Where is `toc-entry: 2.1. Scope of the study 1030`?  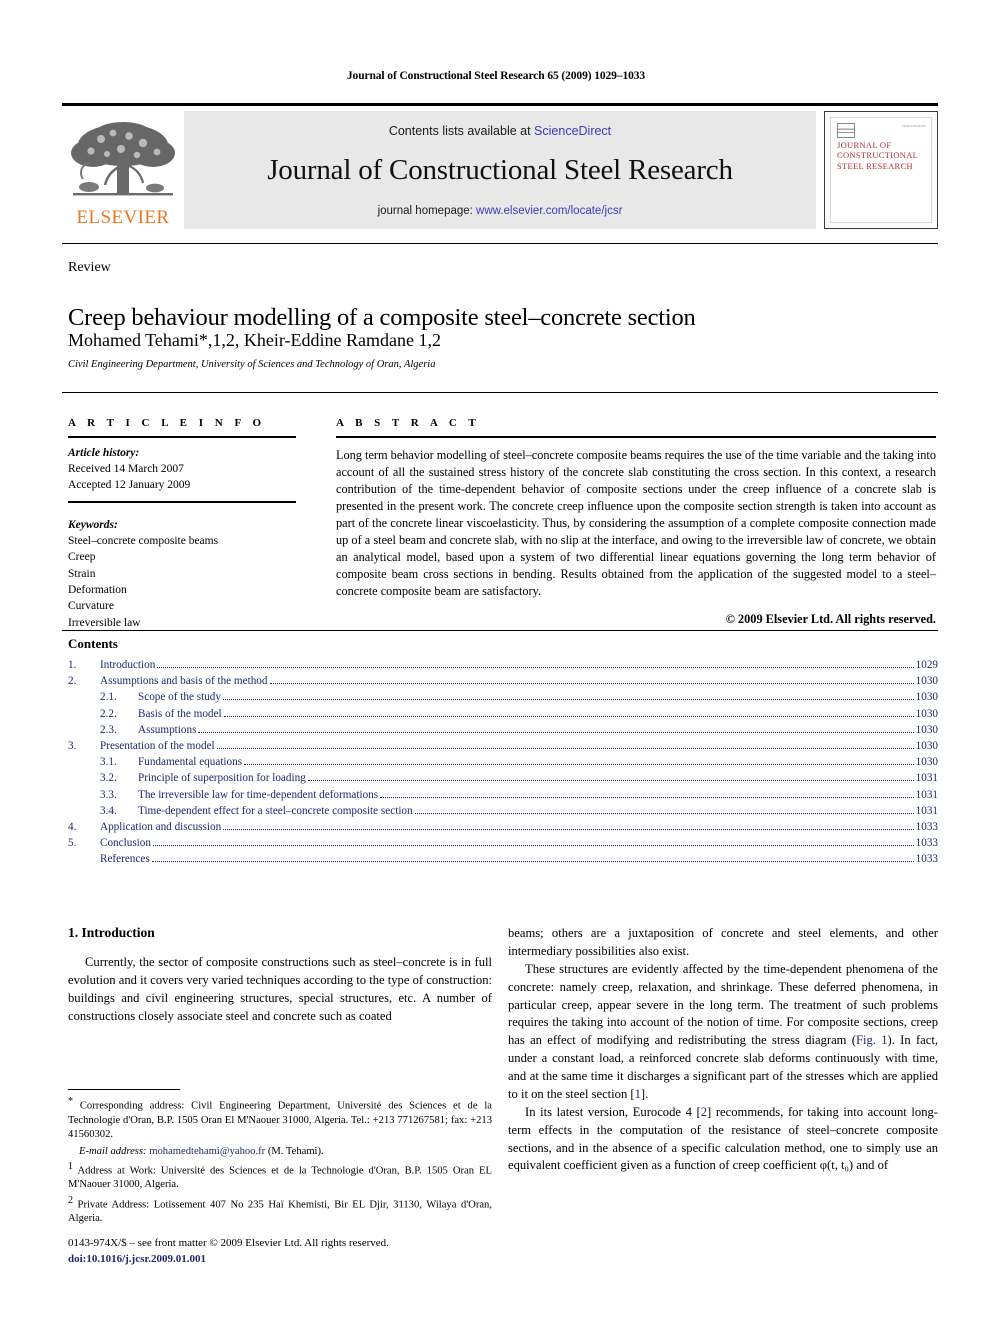 toc-entry: 2.1. Scope of the study 1030 is located at coordinates (503, 700).